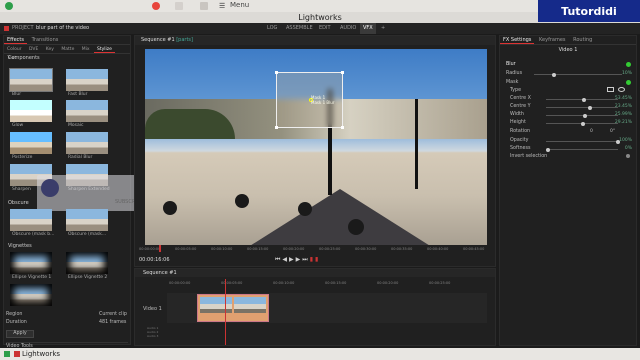 This screenshot has width=640, height=360. Describe the element at coordinates (14, 314) in the screenshot. I see `region-label: Region` at that location.